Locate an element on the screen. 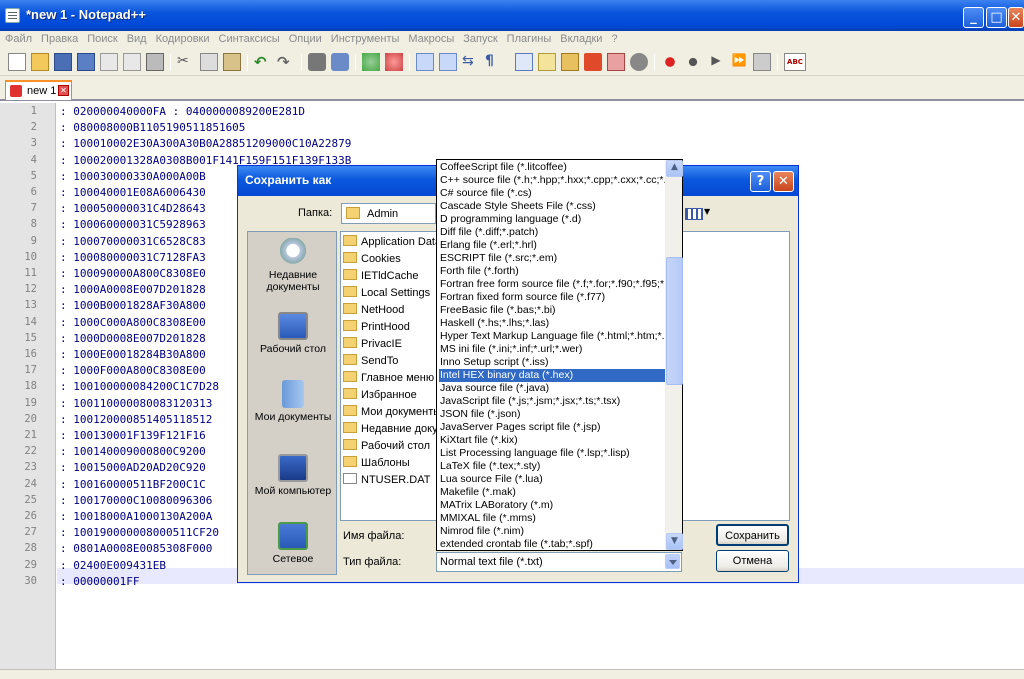 The height and width of the screenshot is (679, 1024). filetype-option: LaTeX file (*.tex;*.sty) is located at coordinates (552, 466).